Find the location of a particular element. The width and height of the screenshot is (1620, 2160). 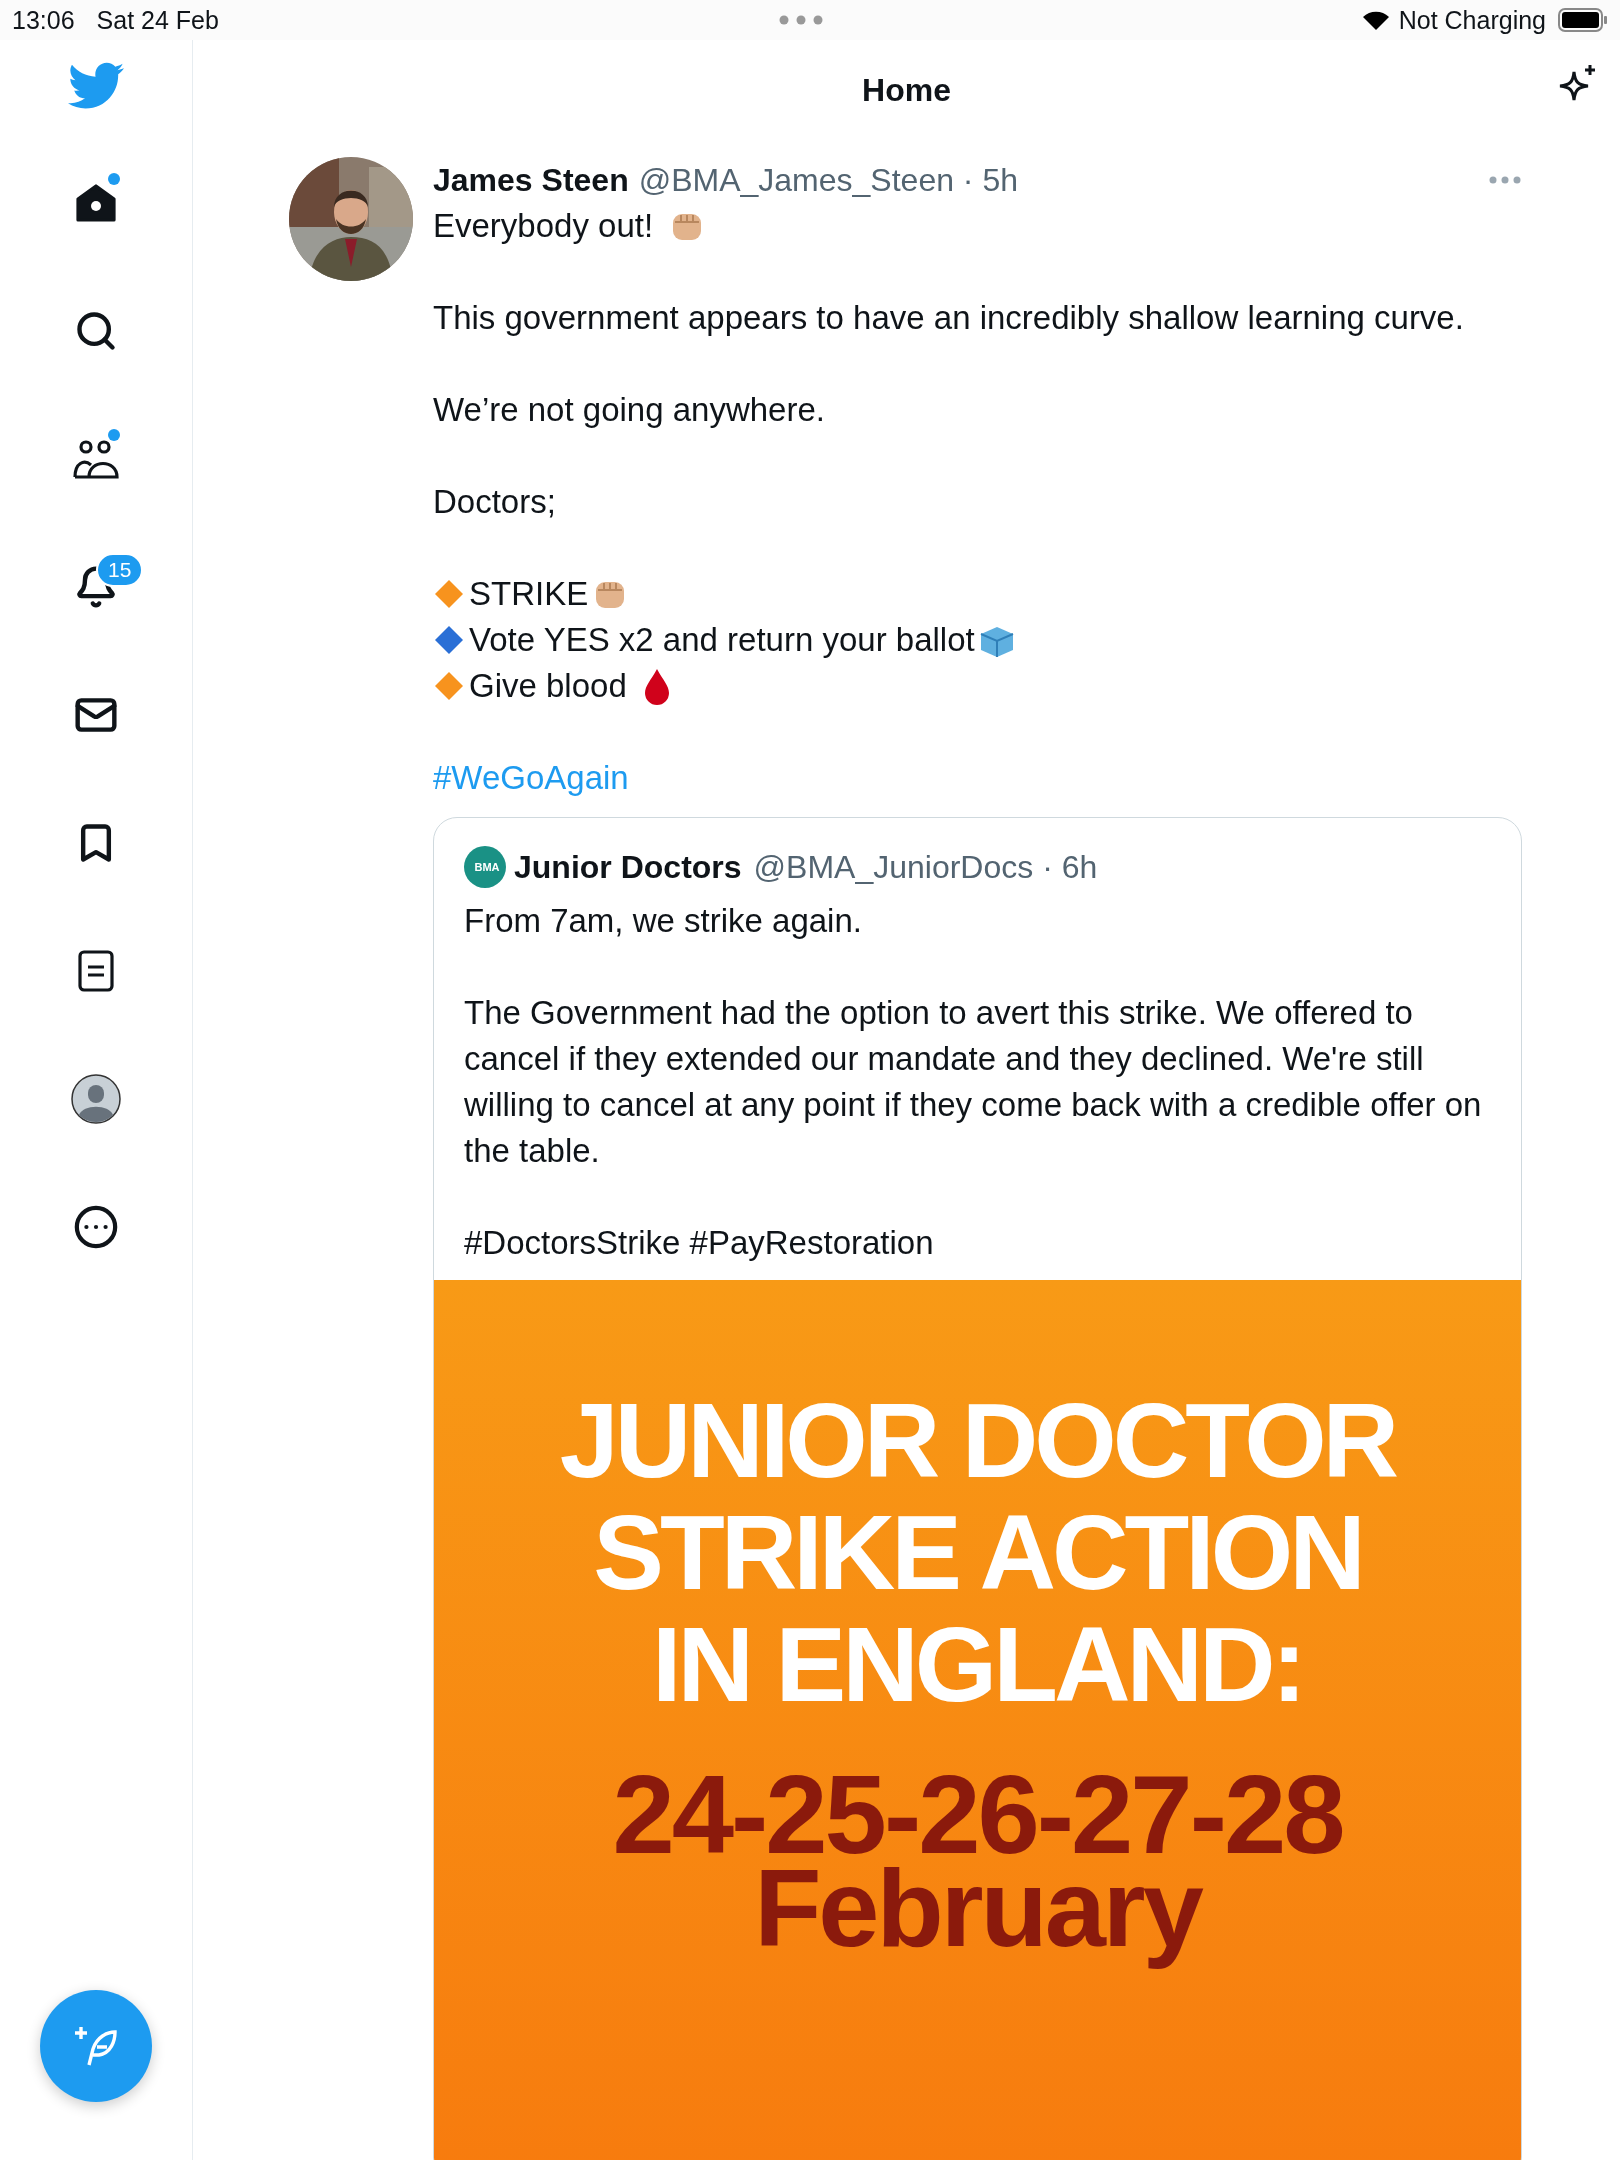

status-date: Sat 24 Feb is located at coordinates (157, 20).